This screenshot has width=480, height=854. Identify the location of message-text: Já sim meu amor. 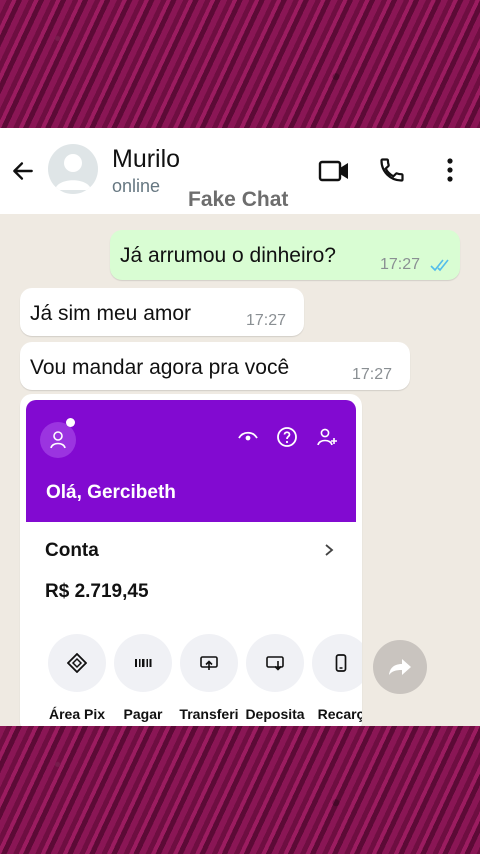
(111, 313).